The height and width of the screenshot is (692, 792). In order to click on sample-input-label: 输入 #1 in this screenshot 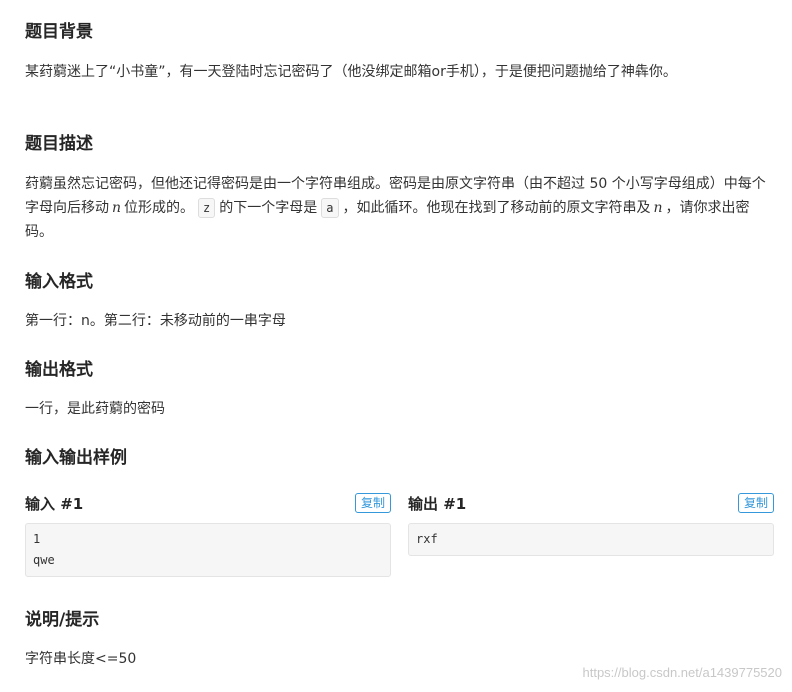, I will do `click(54, 504)`.